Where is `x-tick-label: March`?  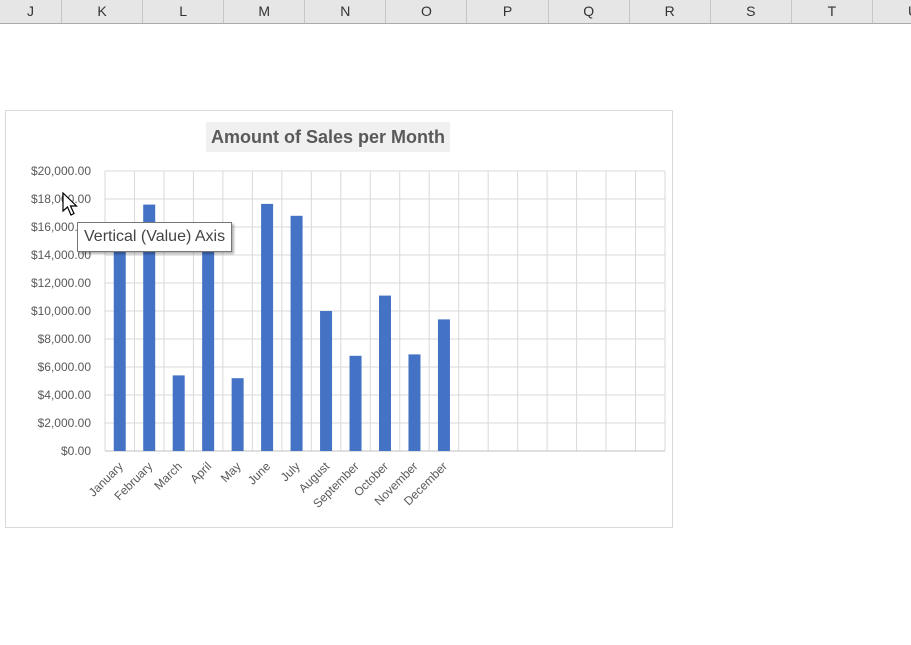
x-tick-label: March is located at coordinates (167, 475).